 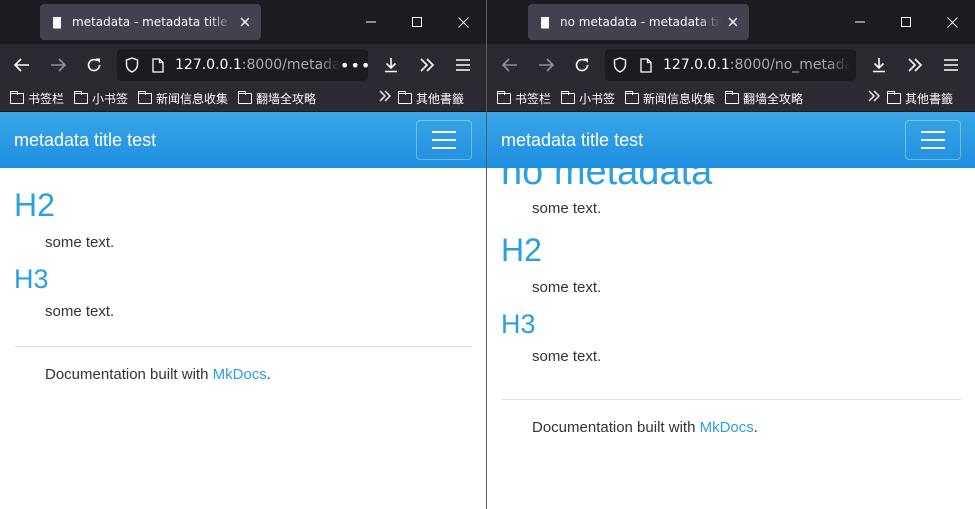 I want to click on tab-title: metadata - metadata title test, so click(x=152, y=22).